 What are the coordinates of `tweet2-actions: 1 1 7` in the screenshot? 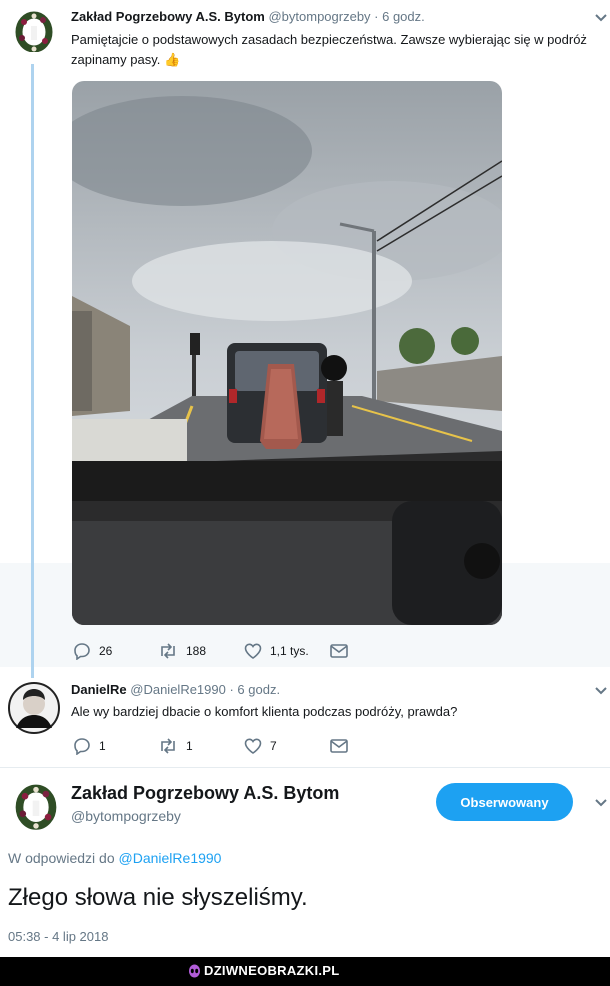 It's located at (210, 746).